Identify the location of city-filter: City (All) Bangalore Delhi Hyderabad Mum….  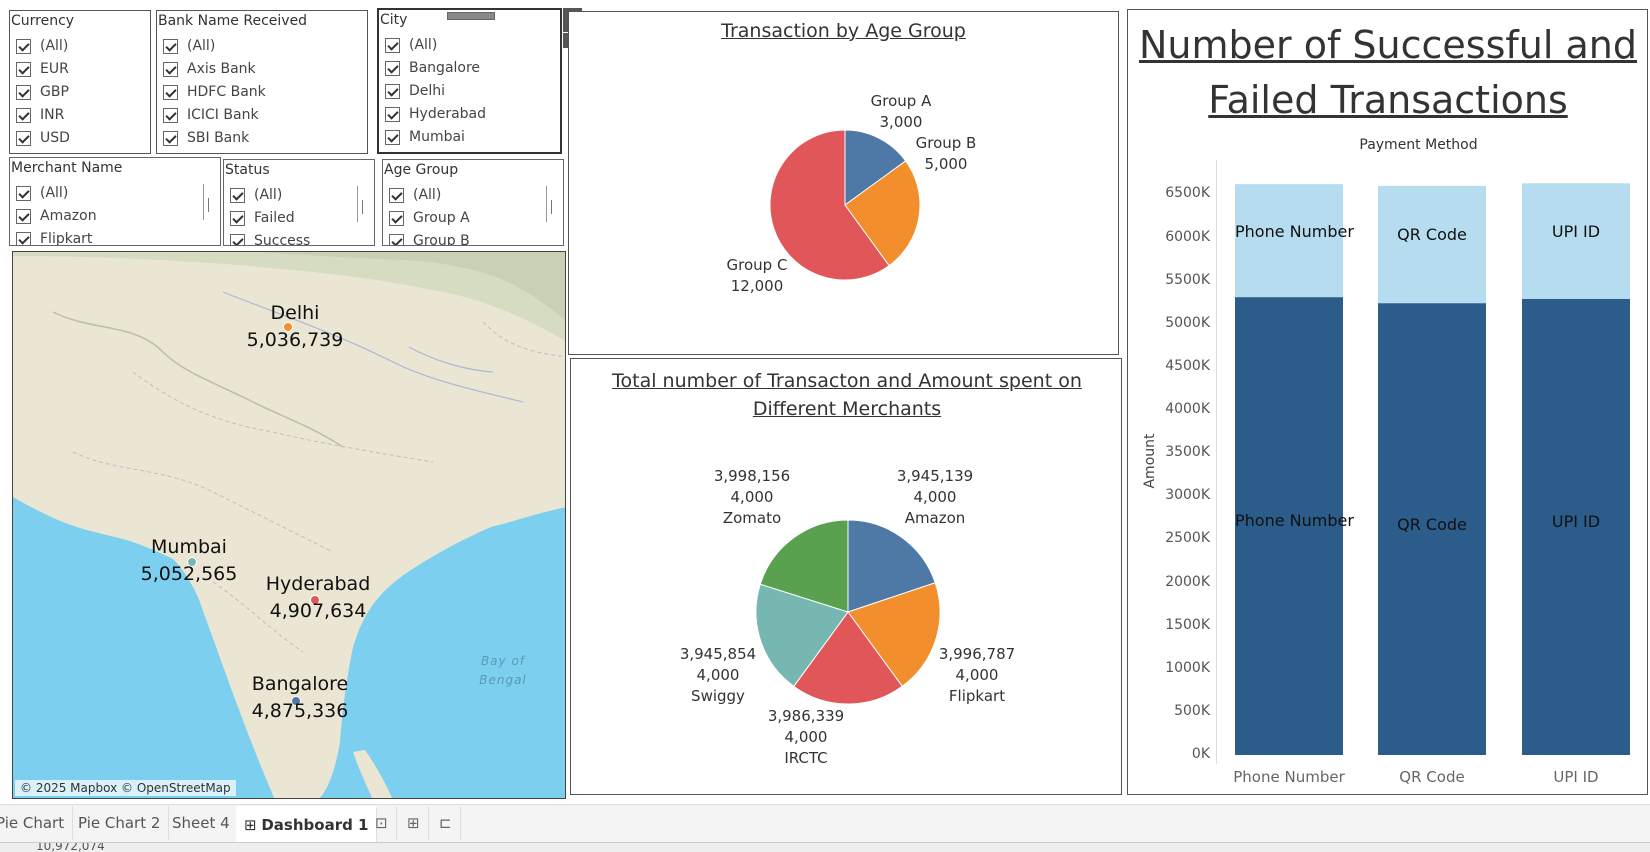
(469, 81).